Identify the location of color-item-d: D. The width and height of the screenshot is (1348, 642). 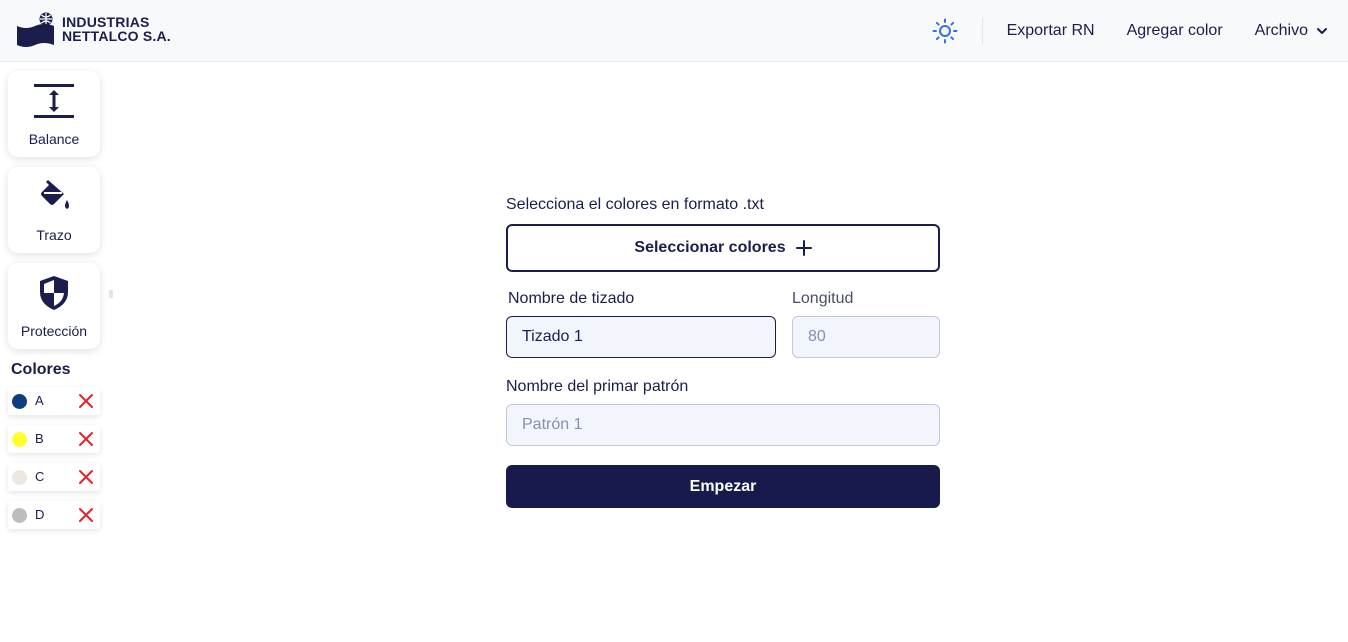
(54, 515).